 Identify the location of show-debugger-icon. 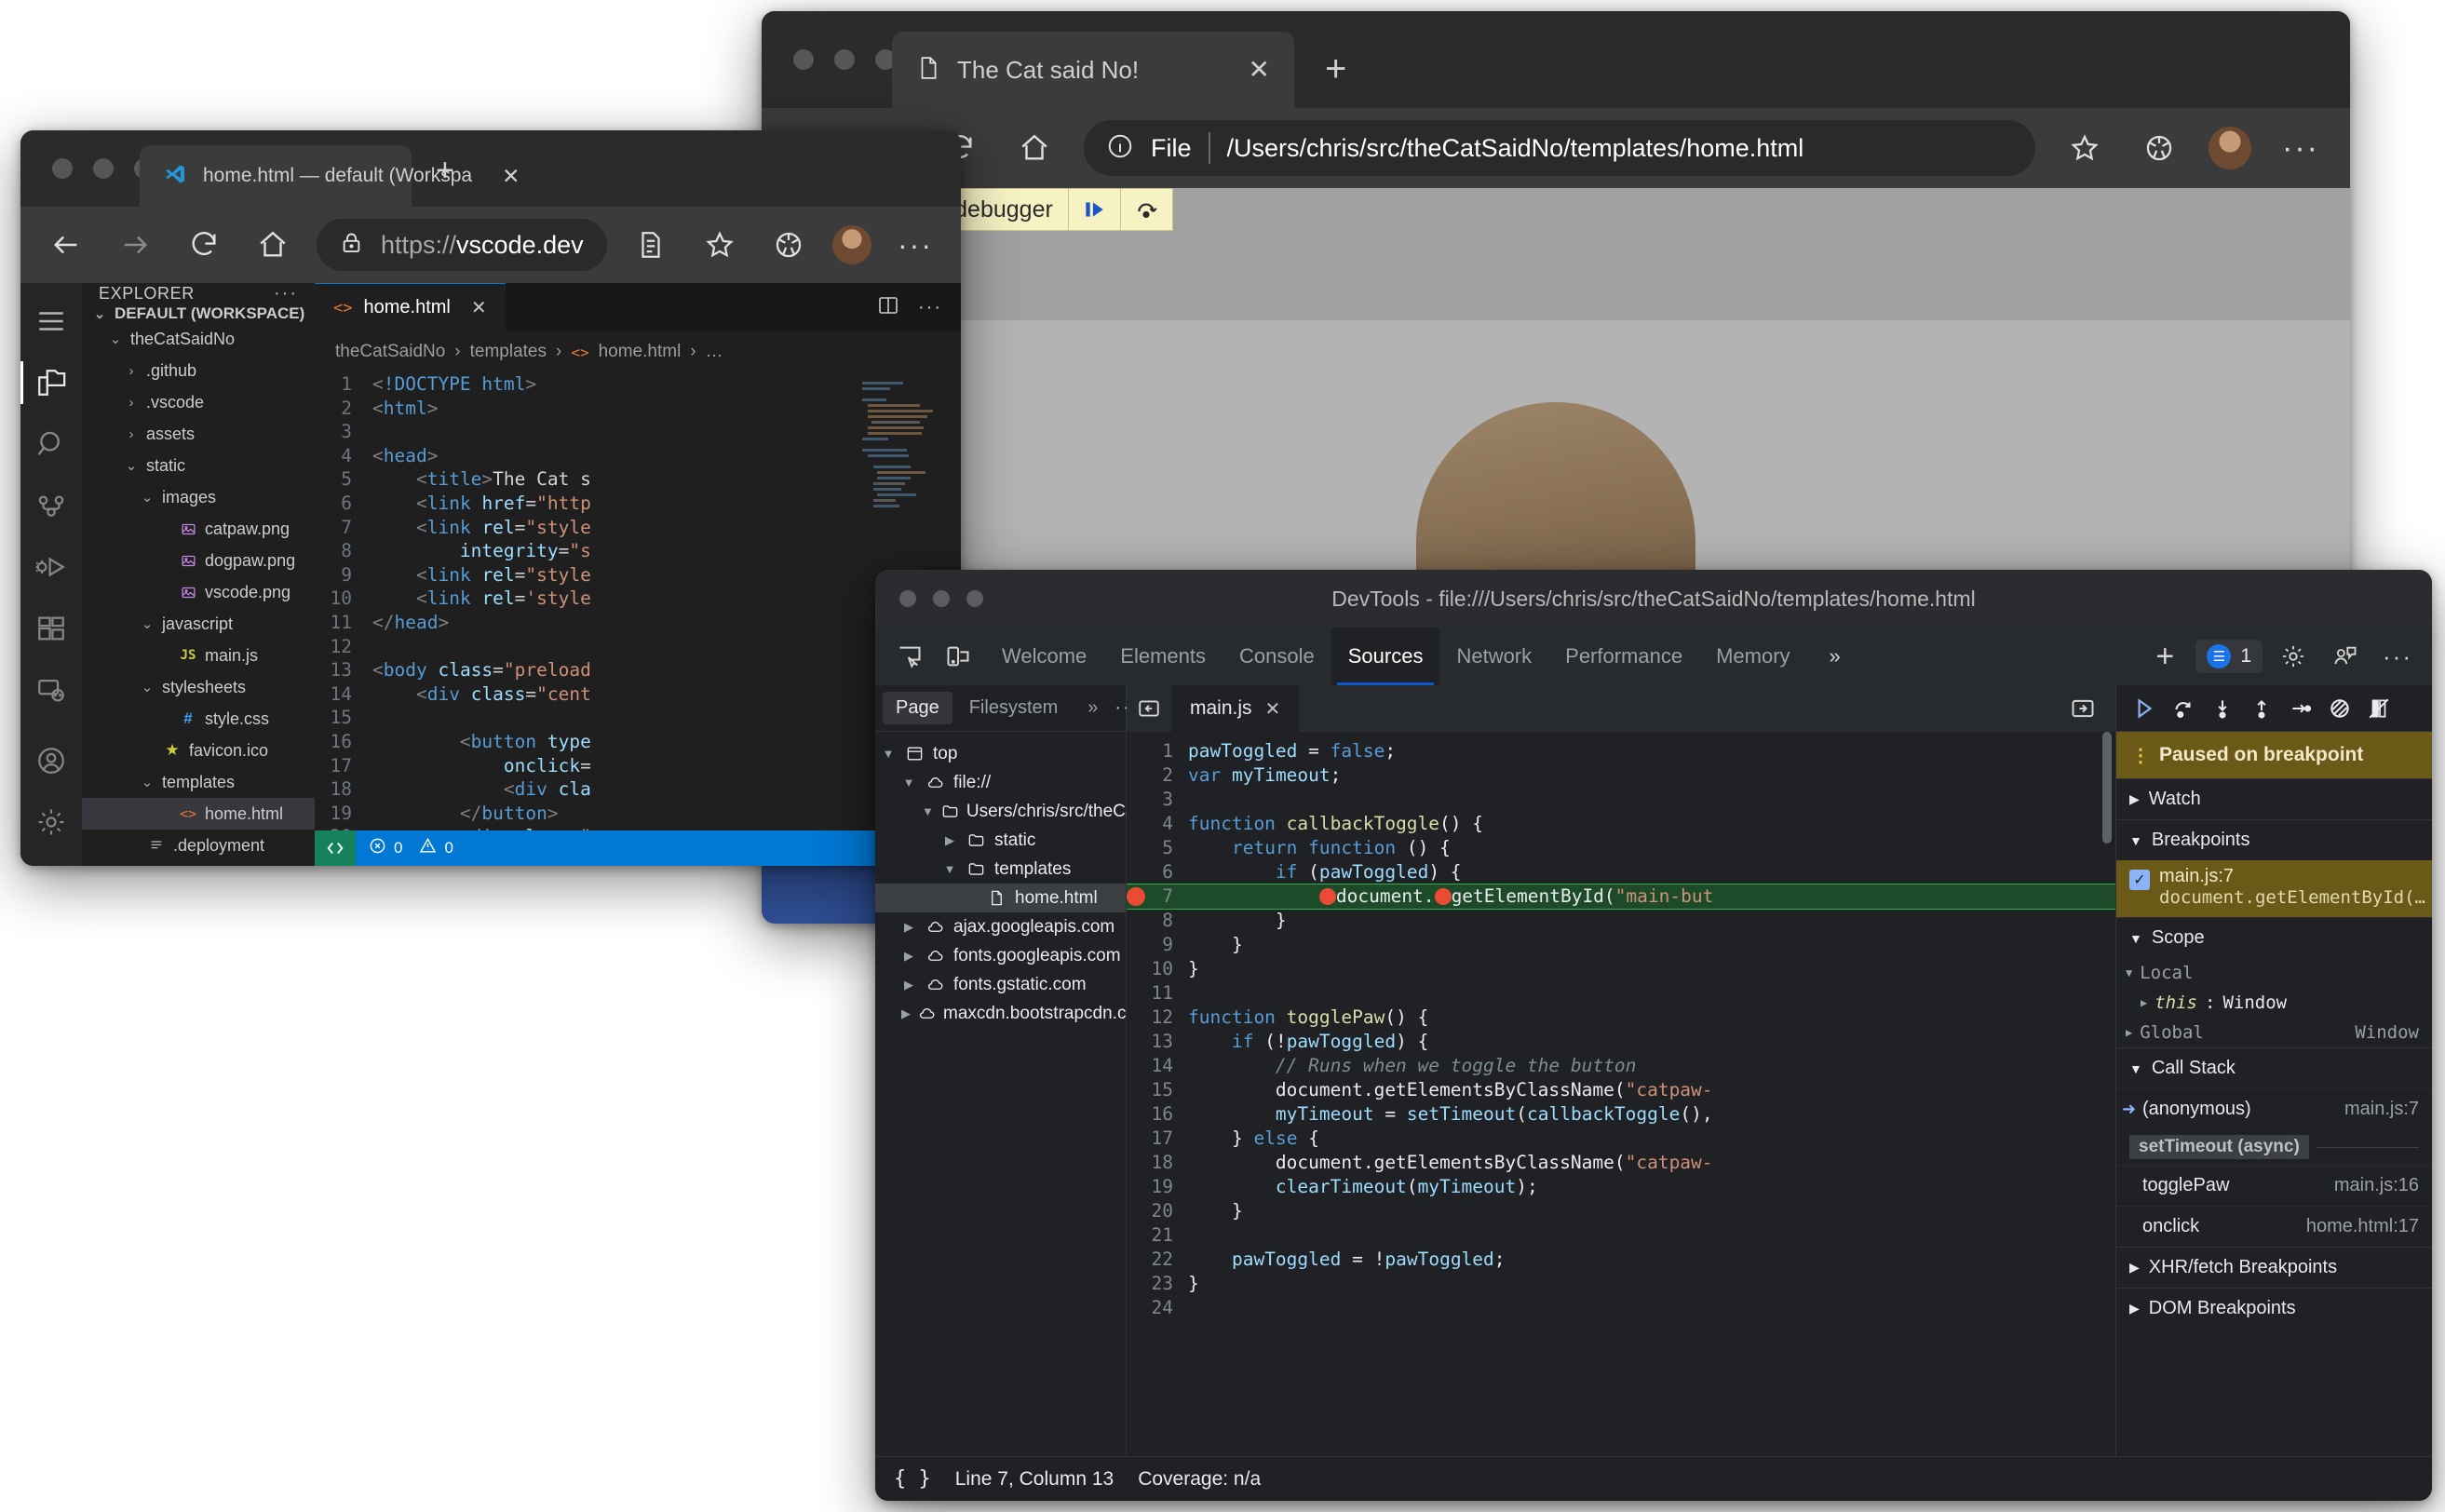
(2082, 708).